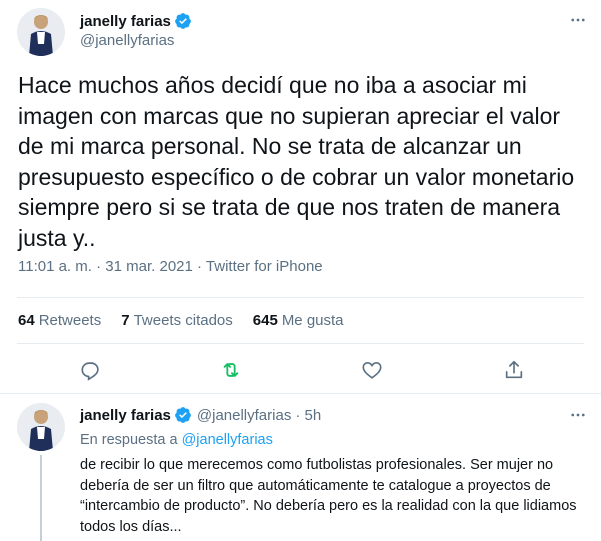 This screenshot has height=541, width=601. Describe the element at coordinates (129, 440) in the screenshot. I see `reply-prefix: En respuesta a` at that location.